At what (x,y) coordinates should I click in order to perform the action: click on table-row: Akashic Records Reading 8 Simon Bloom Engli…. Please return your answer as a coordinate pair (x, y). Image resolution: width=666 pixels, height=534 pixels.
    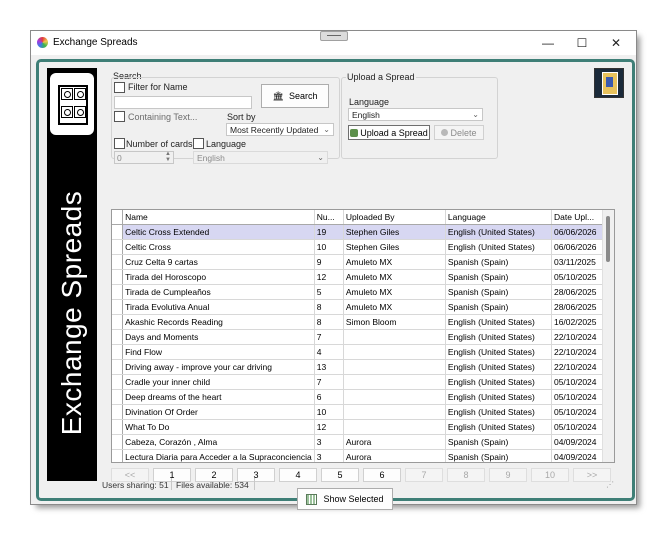
    Looking at the image, I should click on (363, 322).